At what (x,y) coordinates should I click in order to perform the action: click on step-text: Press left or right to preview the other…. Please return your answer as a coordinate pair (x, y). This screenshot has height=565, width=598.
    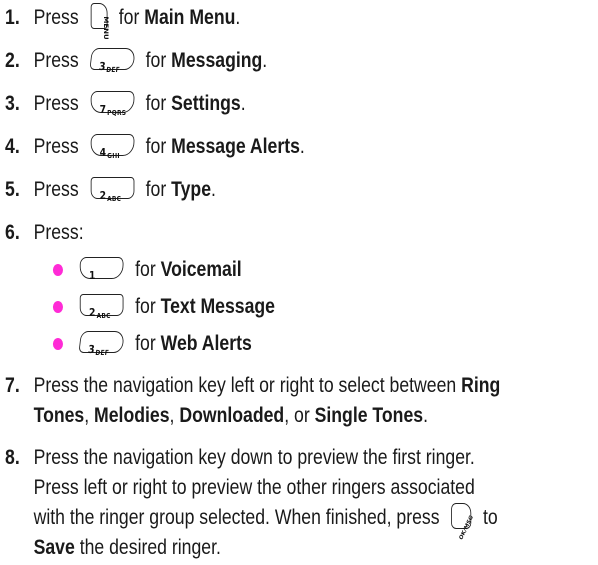
    Looking at the image, I should click on (254, 487).